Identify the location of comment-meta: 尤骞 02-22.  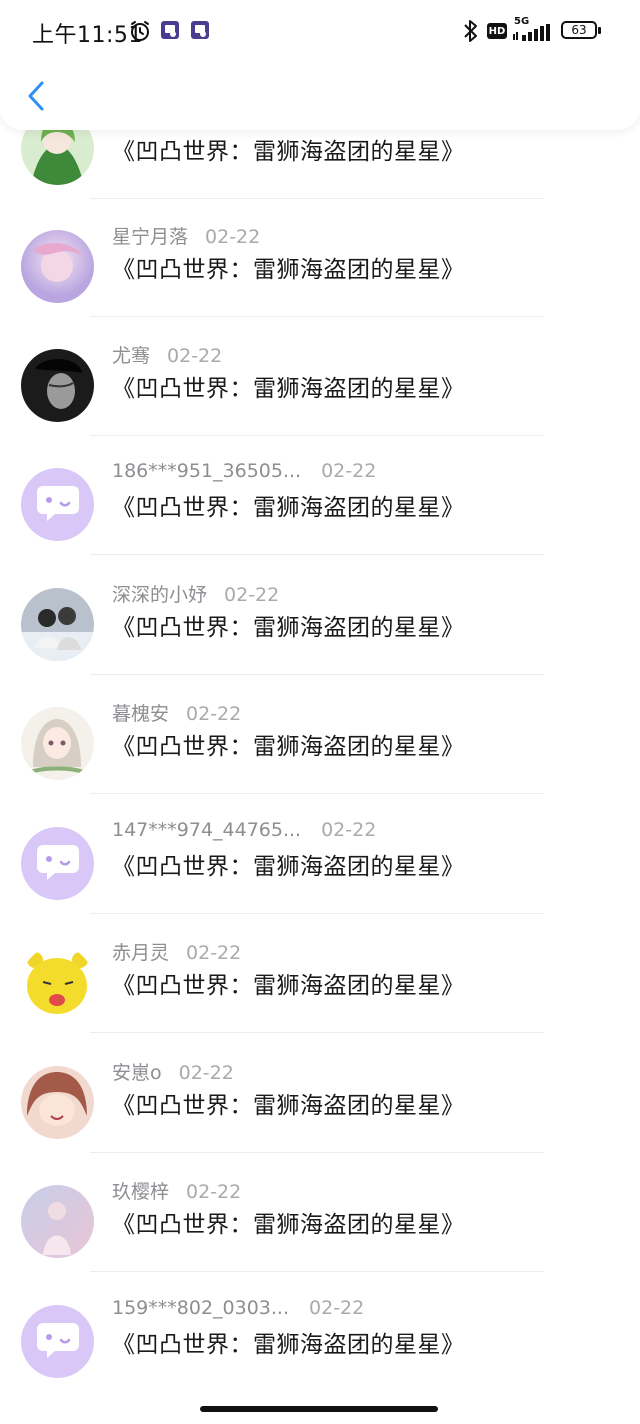
(167, 354).